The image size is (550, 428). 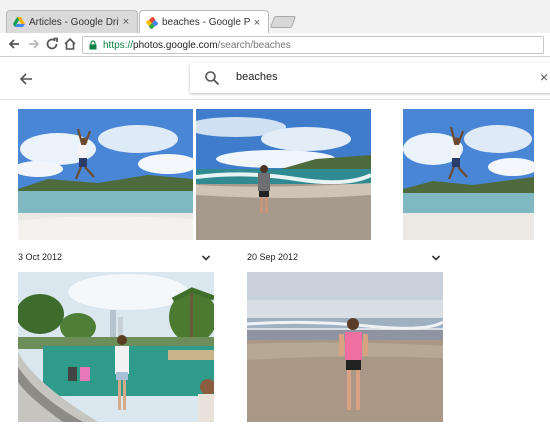 I want to click on date-heading: 20 Sep 2012, so click(x=273, y=257).